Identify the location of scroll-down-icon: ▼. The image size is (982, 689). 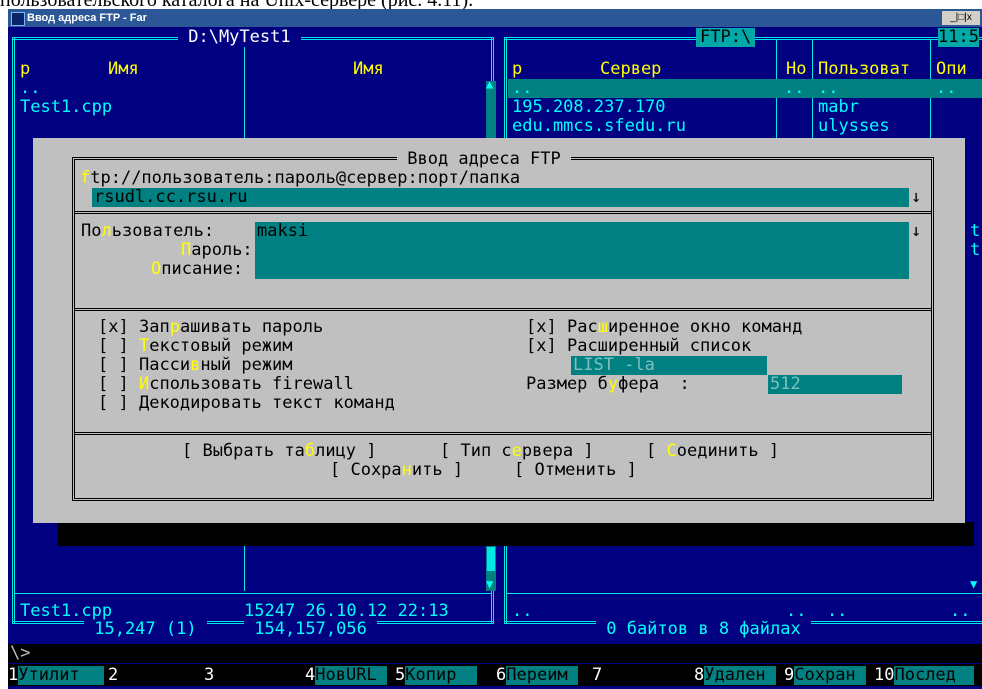
(489, 584).